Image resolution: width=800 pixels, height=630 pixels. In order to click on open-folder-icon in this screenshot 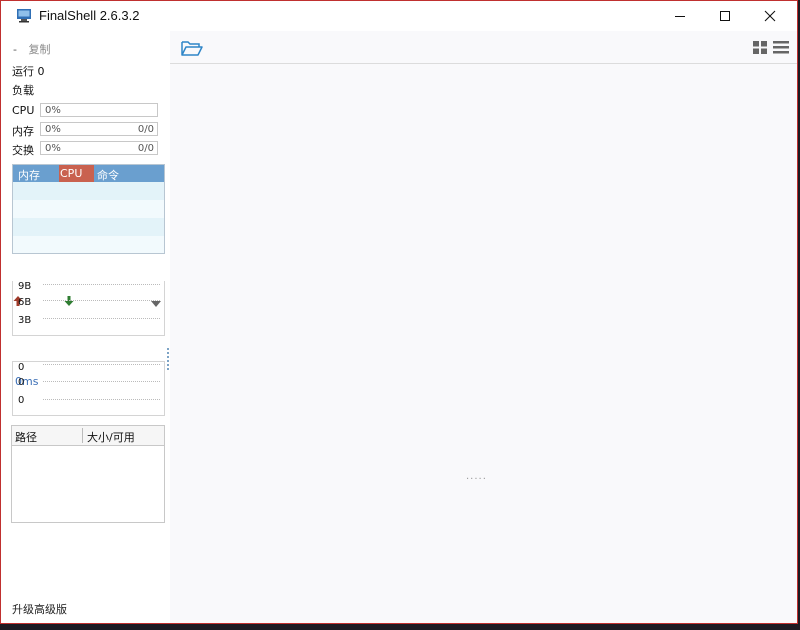, I will do `click(192, 49)`.